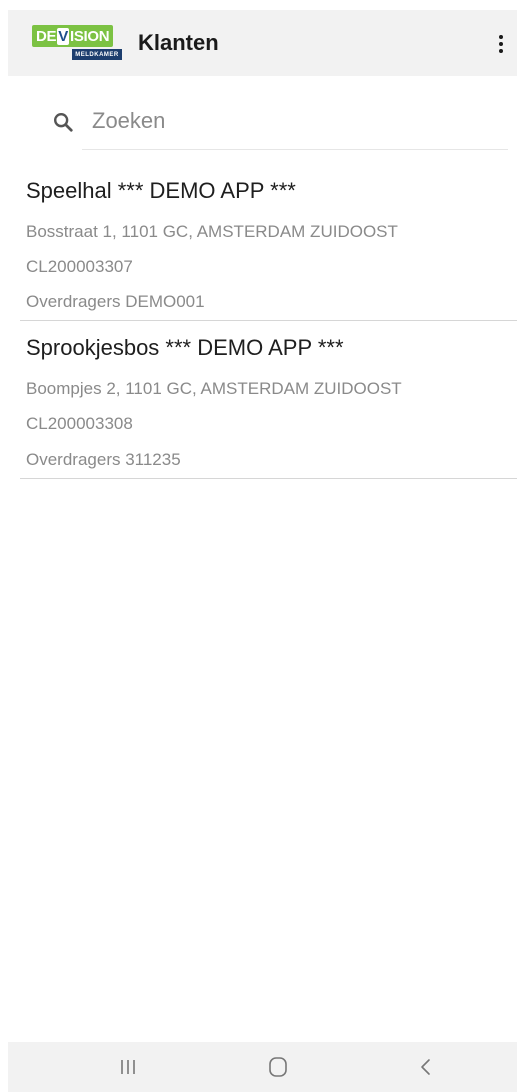 Image resolution: width=517 pixels, height=1092 pixels. Describe the element at coordinates (79, 266) in the screenshot. I see `customer-code: CL200003307` at that location.